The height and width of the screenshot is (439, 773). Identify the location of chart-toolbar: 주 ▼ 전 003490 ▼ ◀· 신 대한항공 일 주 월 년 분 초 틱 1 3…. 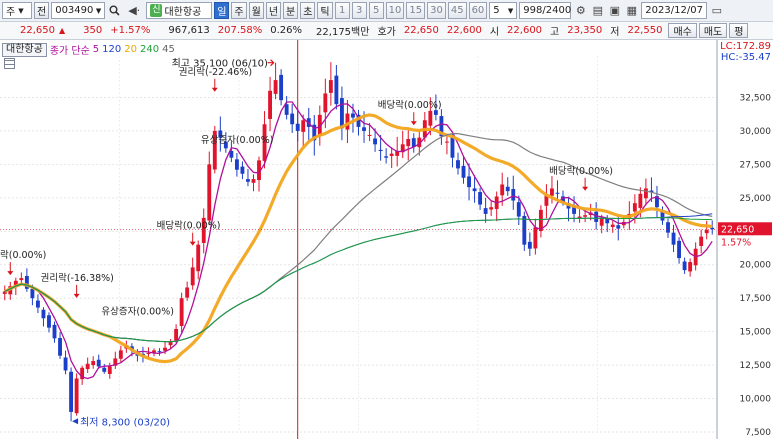
(386, 11).